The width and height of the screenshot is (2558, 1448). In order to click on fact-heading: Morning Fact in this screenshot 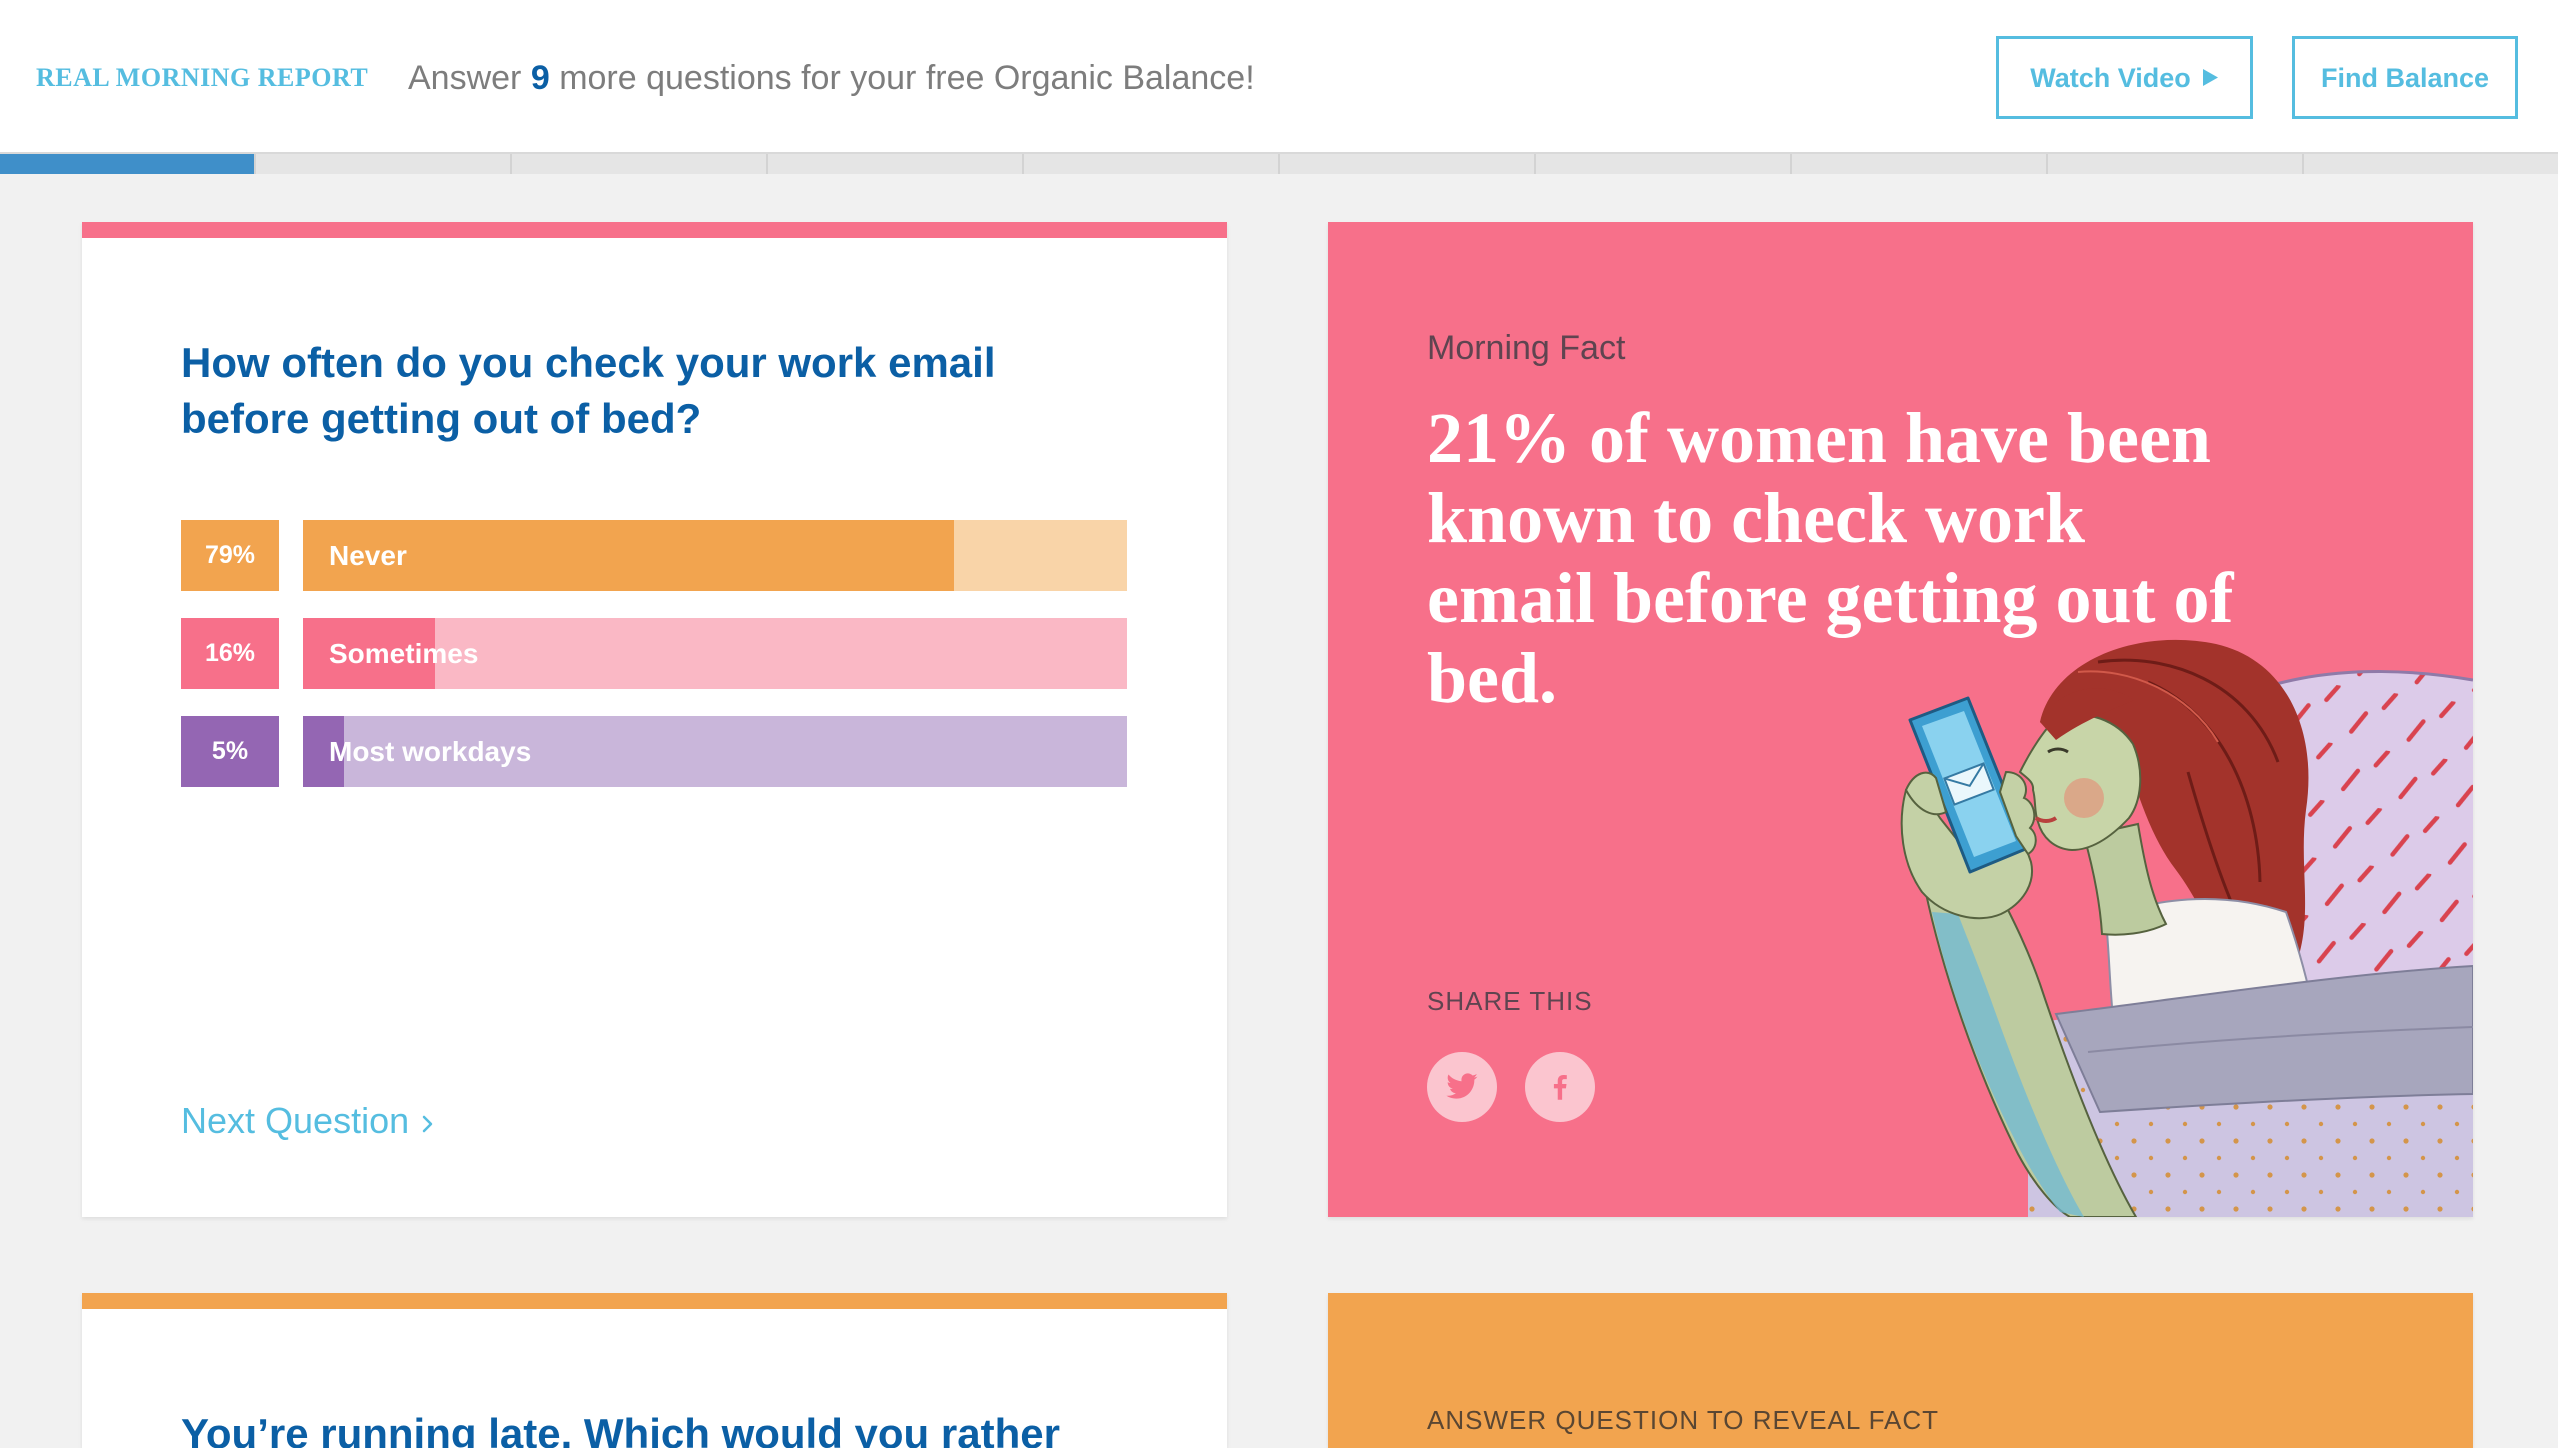, I will do `click(1526, 348)`.